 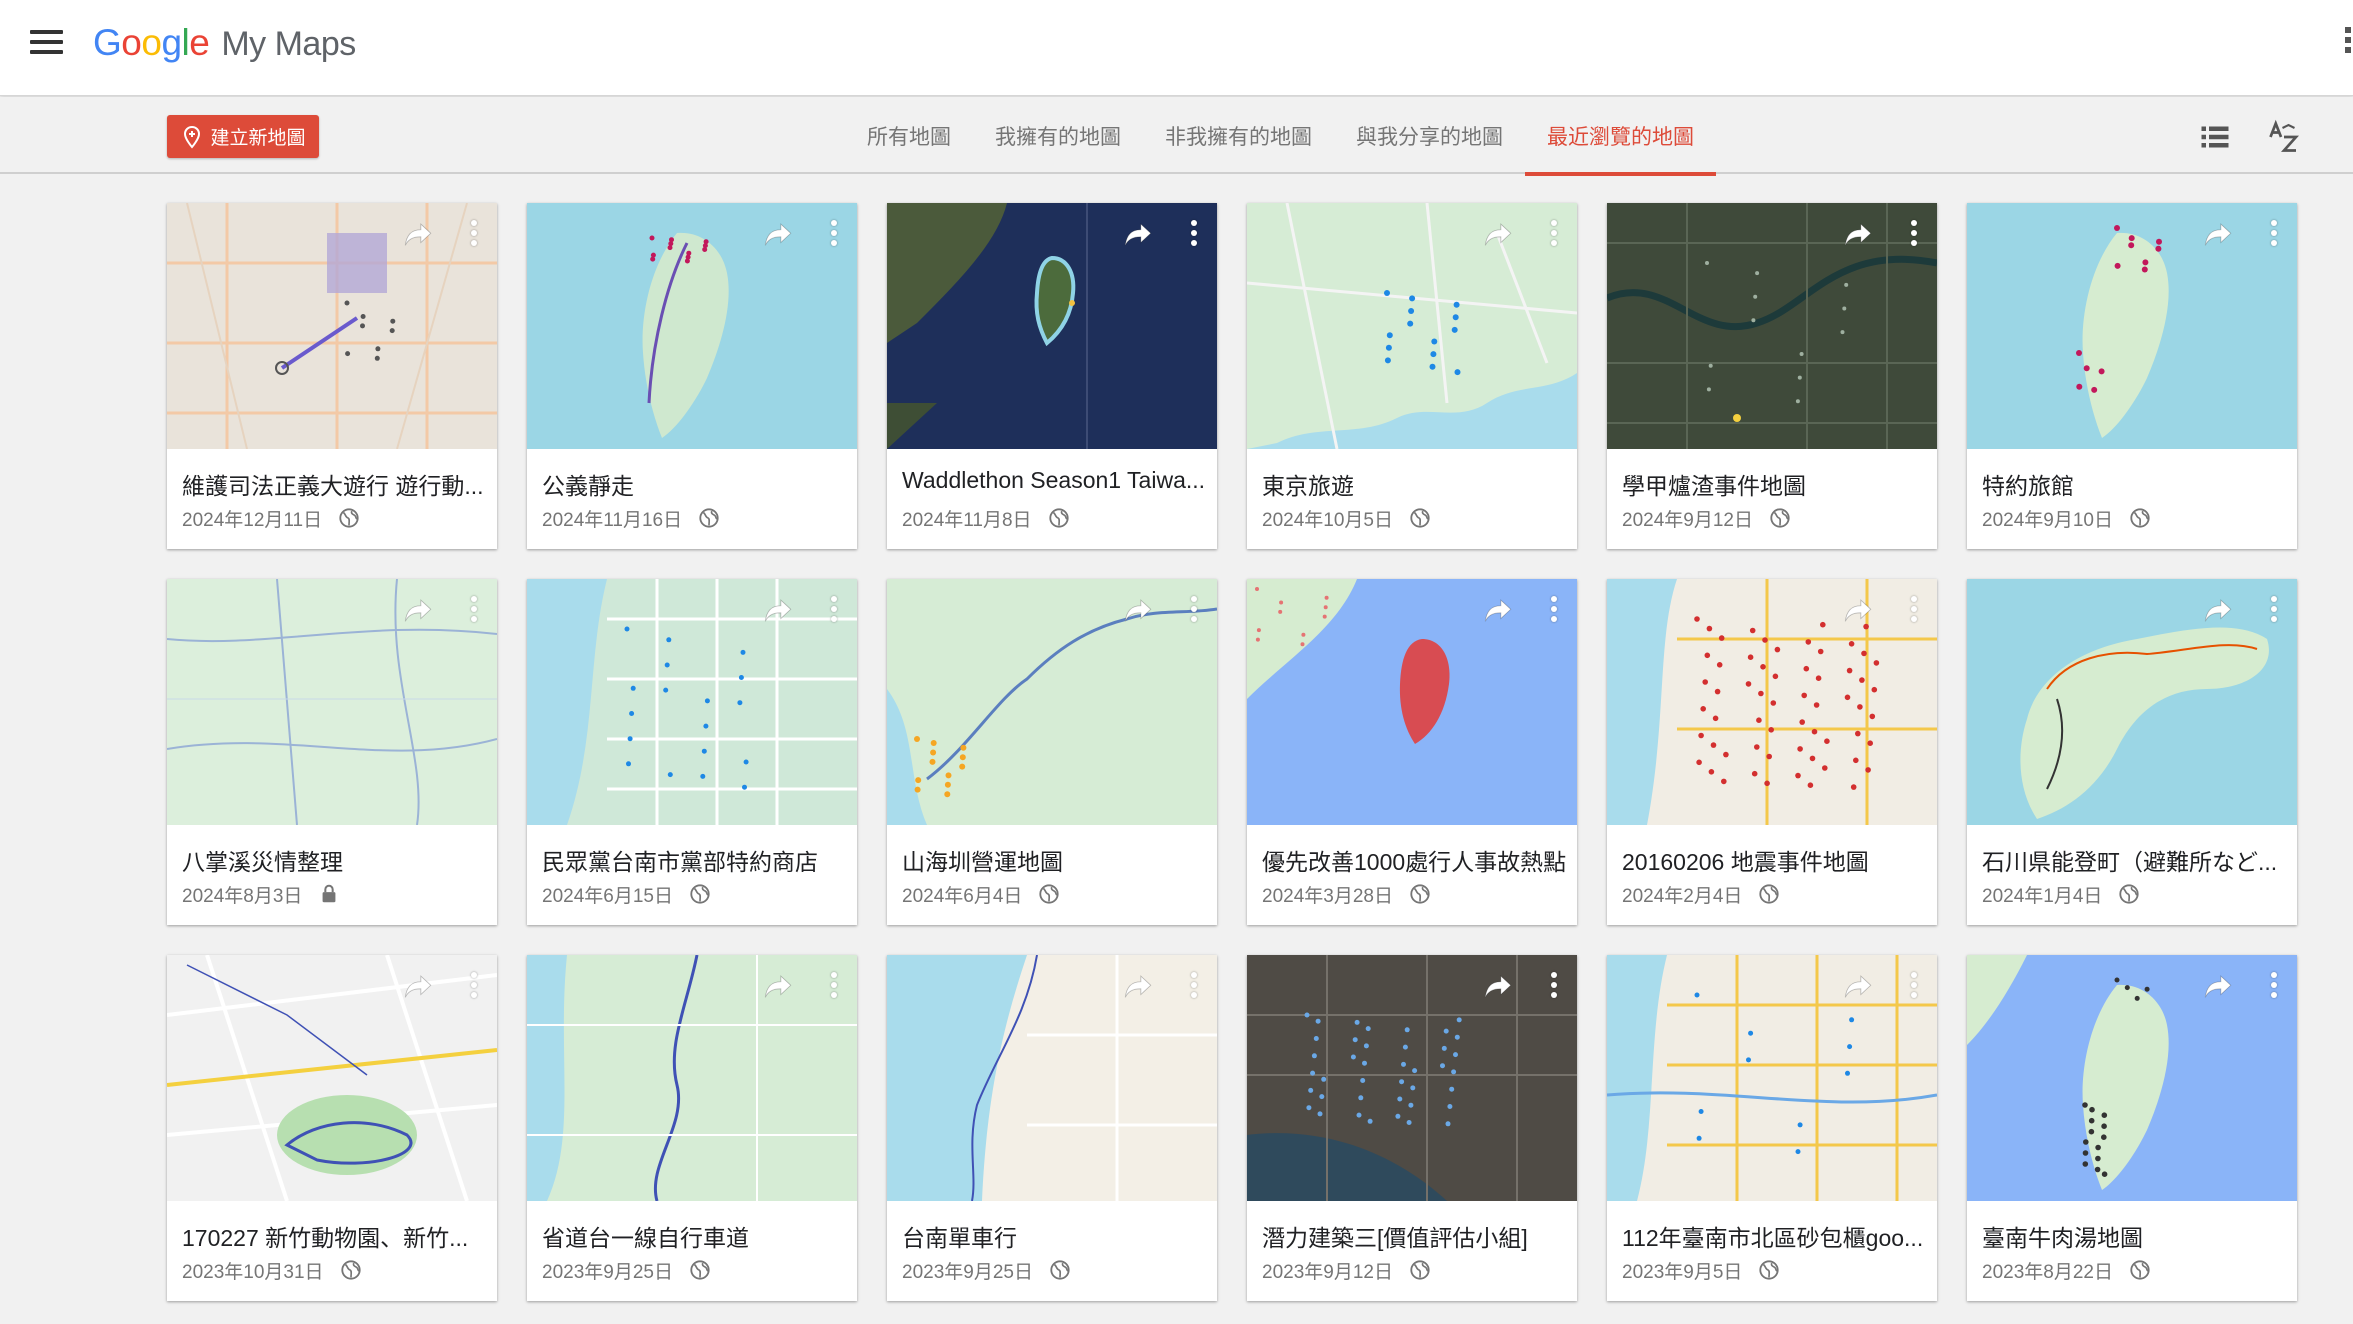 I want to click on map-card: 東京旅遊 2024年10月5日, so click(x=1412, y=376).